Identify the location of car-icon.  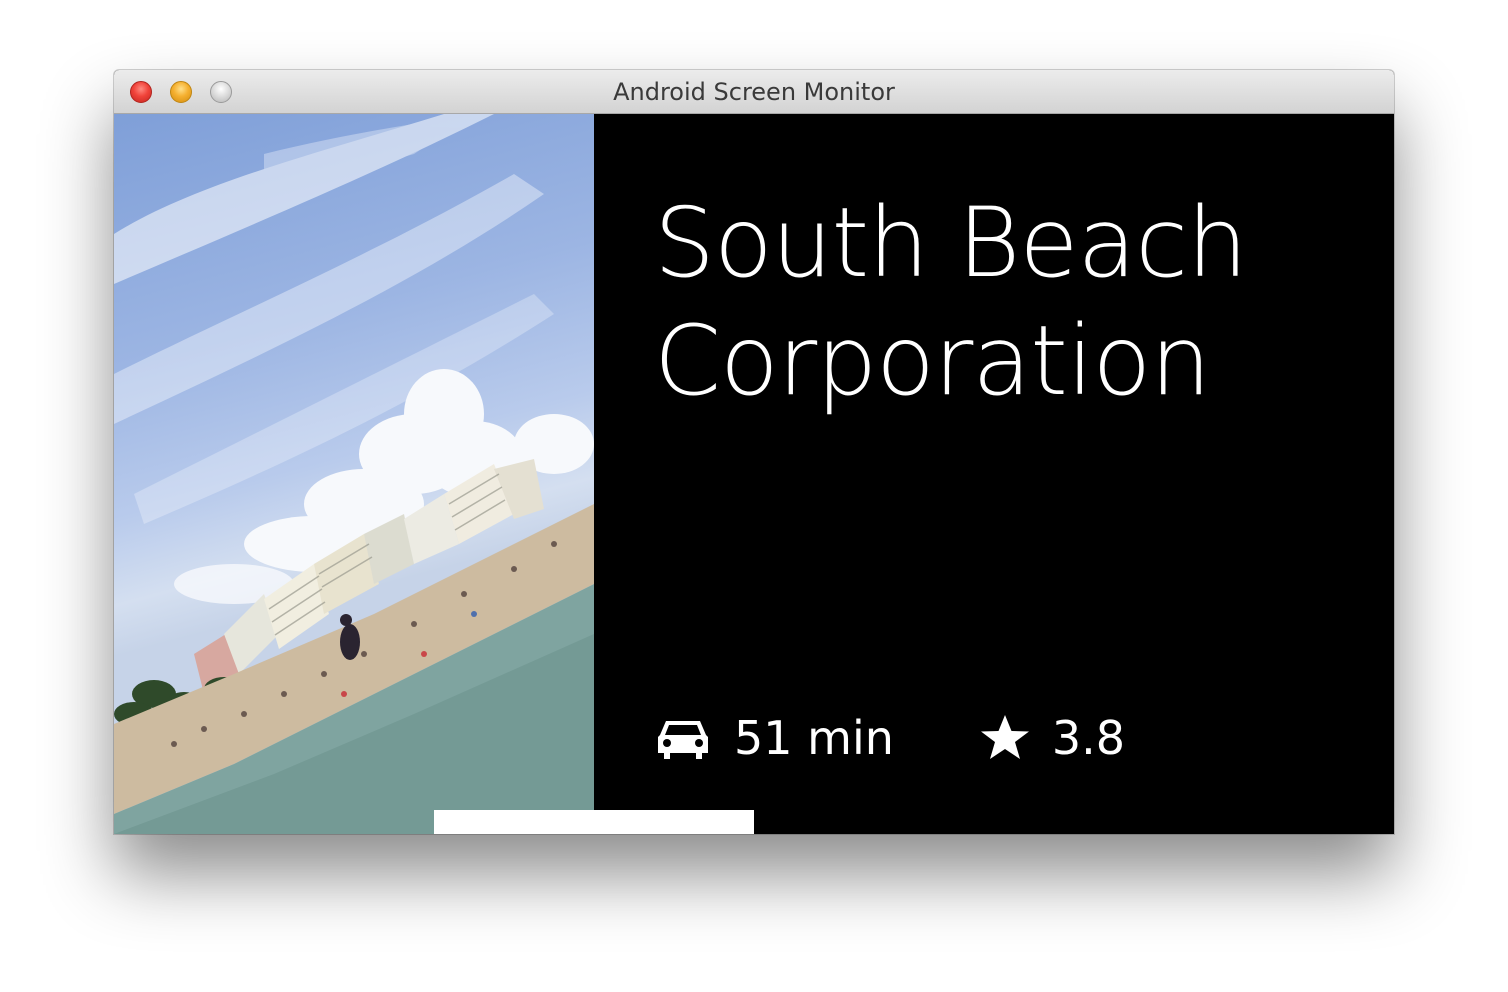
(683, 738).